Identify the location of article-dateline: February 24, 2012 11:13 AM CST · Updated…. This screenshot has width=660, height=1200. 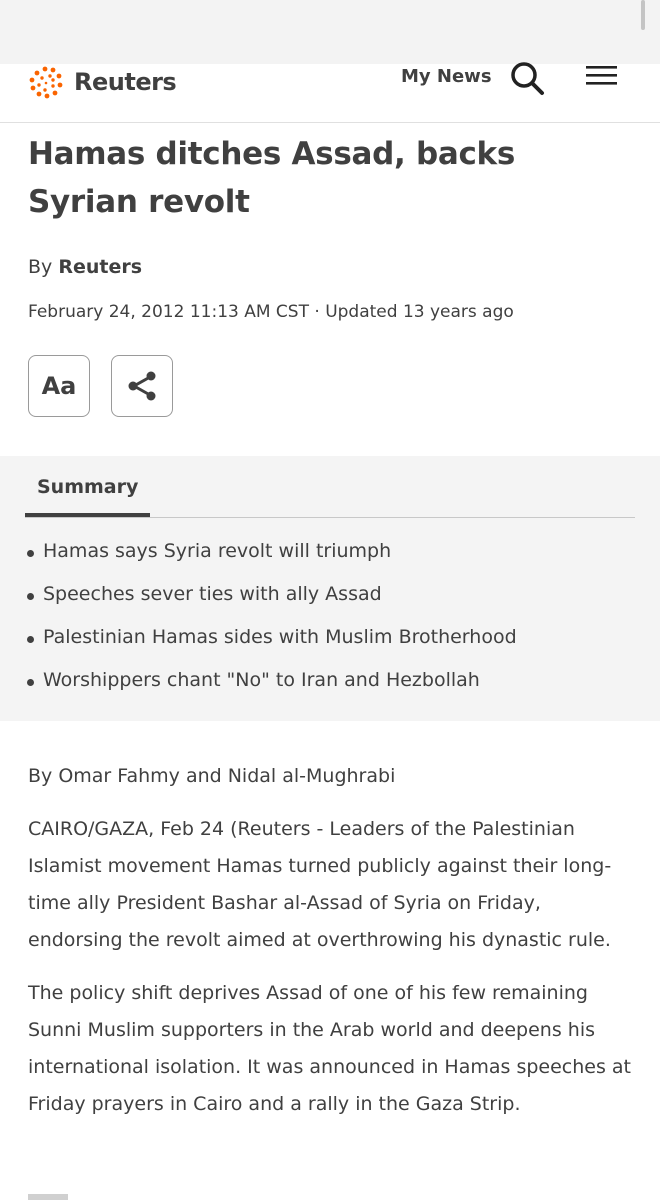
(271, 312).